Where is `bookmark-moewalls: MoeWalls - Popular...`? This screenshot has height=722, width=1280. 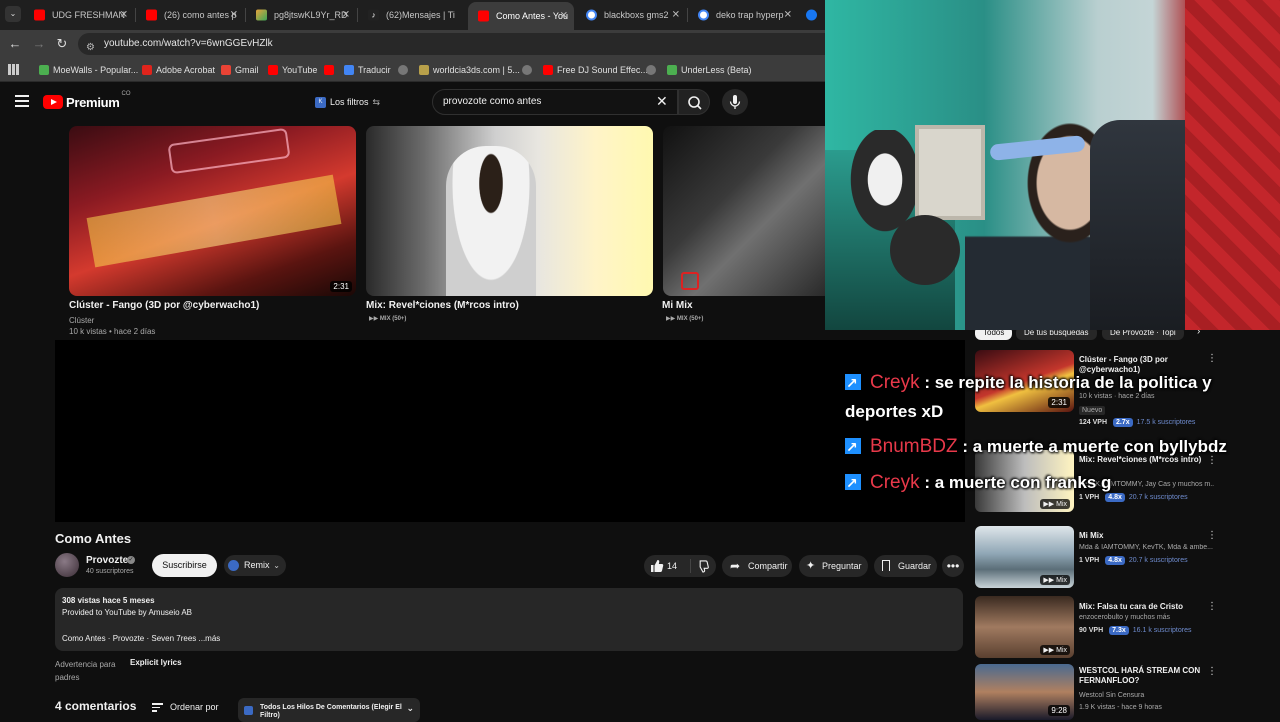
bookmark-moewalls: MoeWalls - Popular... is located at coordinates (88, 70).